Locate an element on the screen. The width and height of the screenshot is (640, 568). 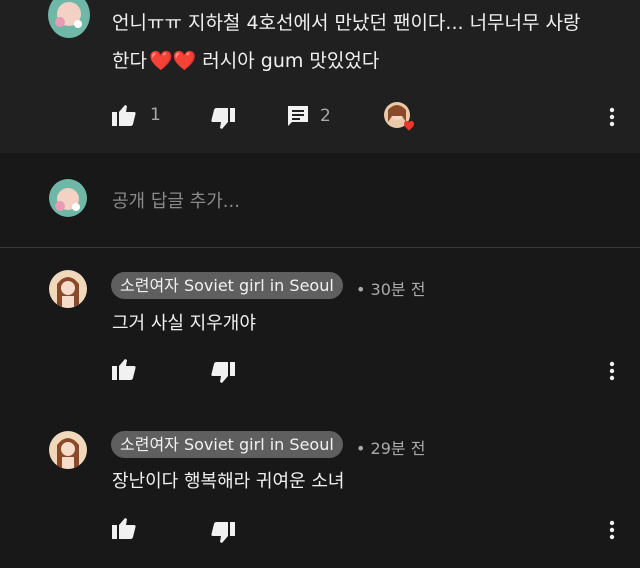
like-button: 1 is located at coordinates (136, 115).